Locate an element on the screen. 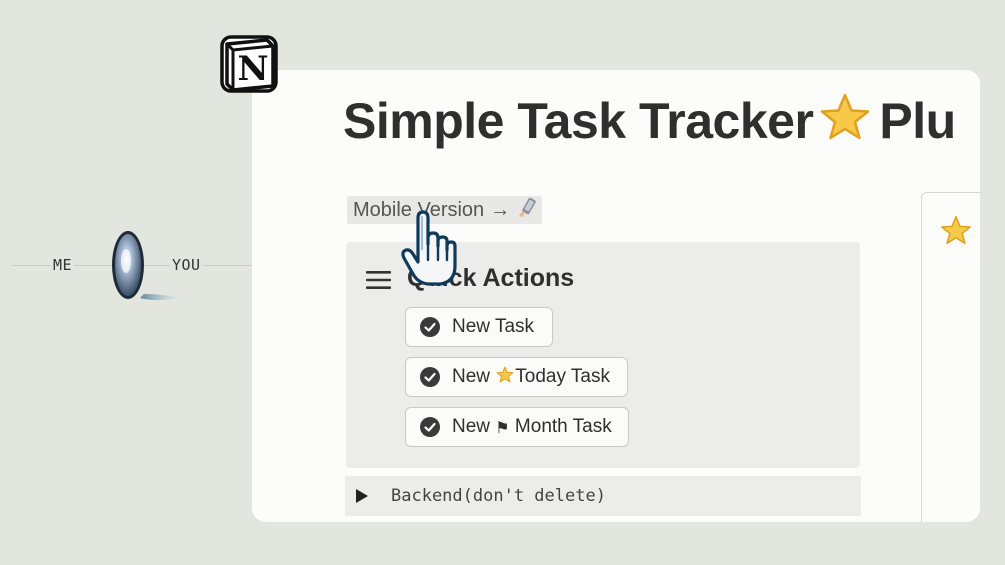  new-task-button: New Task is located at coordinates (479, 327).